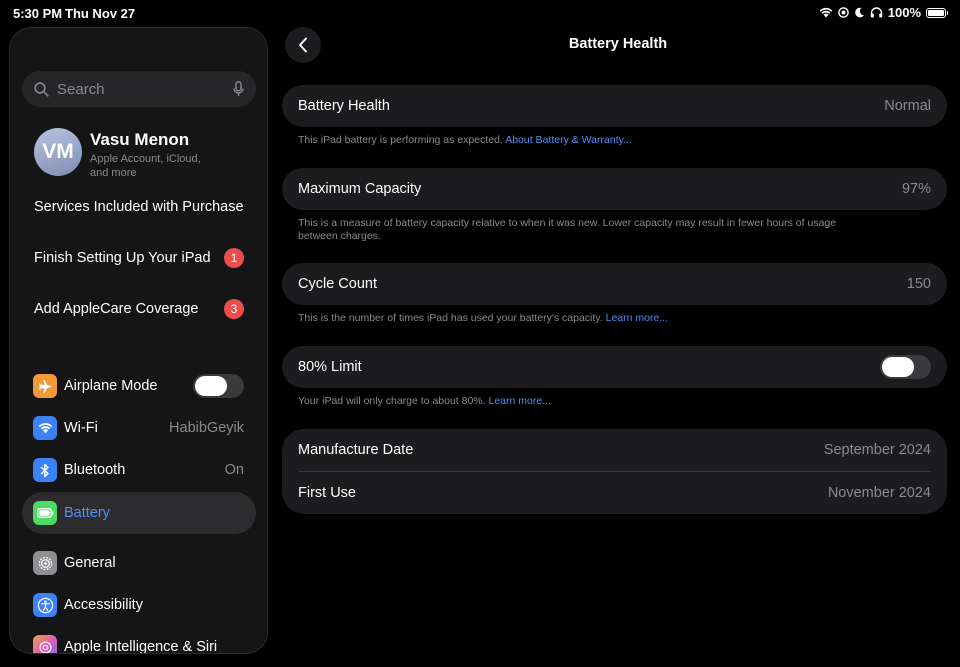 The width and height of the screenshot is (960, 667). What do you see at coordinates (234, 470) in the screenshot?
I see `bluetooth-value: On` at bounding box center [234, 470].